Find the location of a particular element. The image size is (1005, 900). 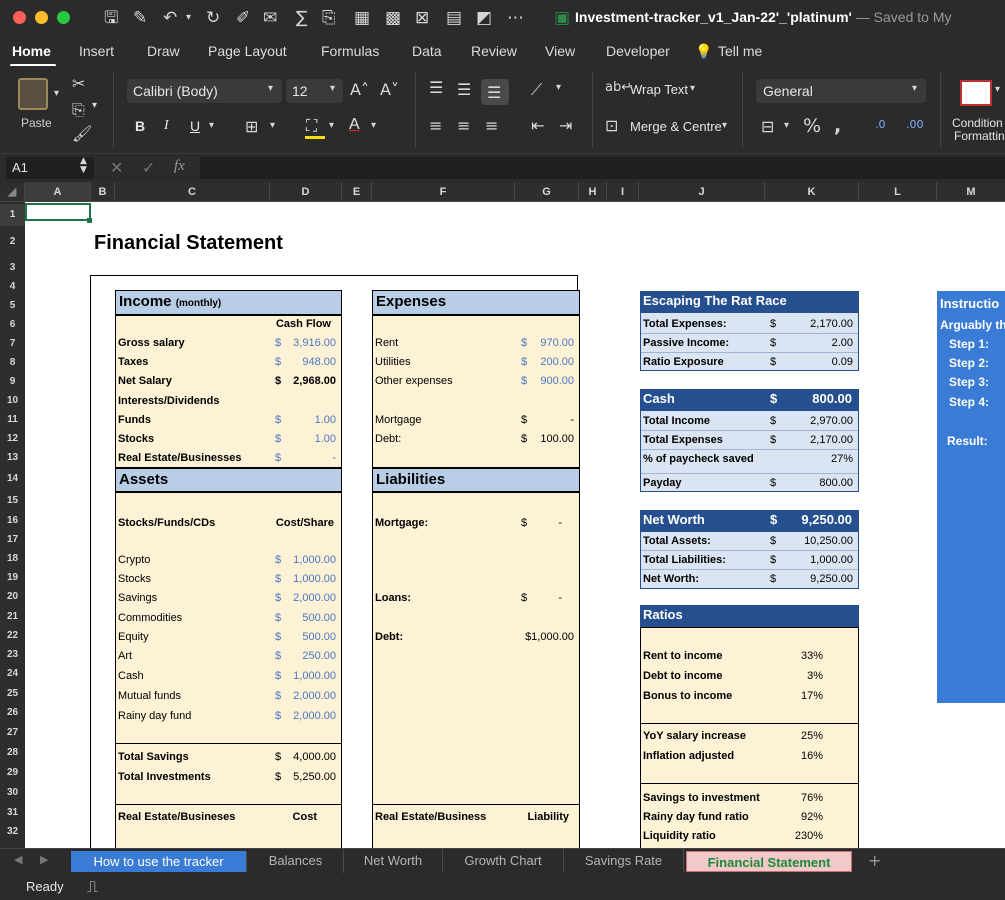

close-window-button is located at coordinates (19, 17).